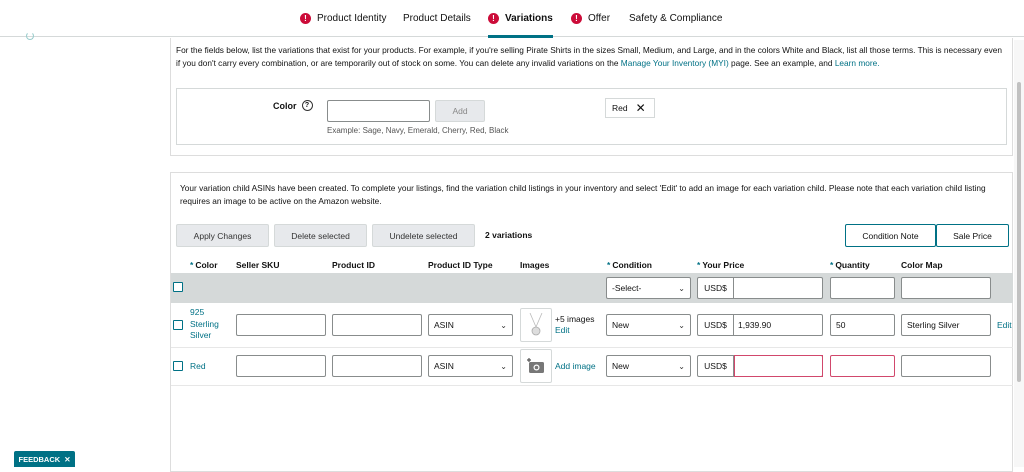 The image size is (1024, 472). I want to click on tab-offer: ! Offer, so click(590, 18).